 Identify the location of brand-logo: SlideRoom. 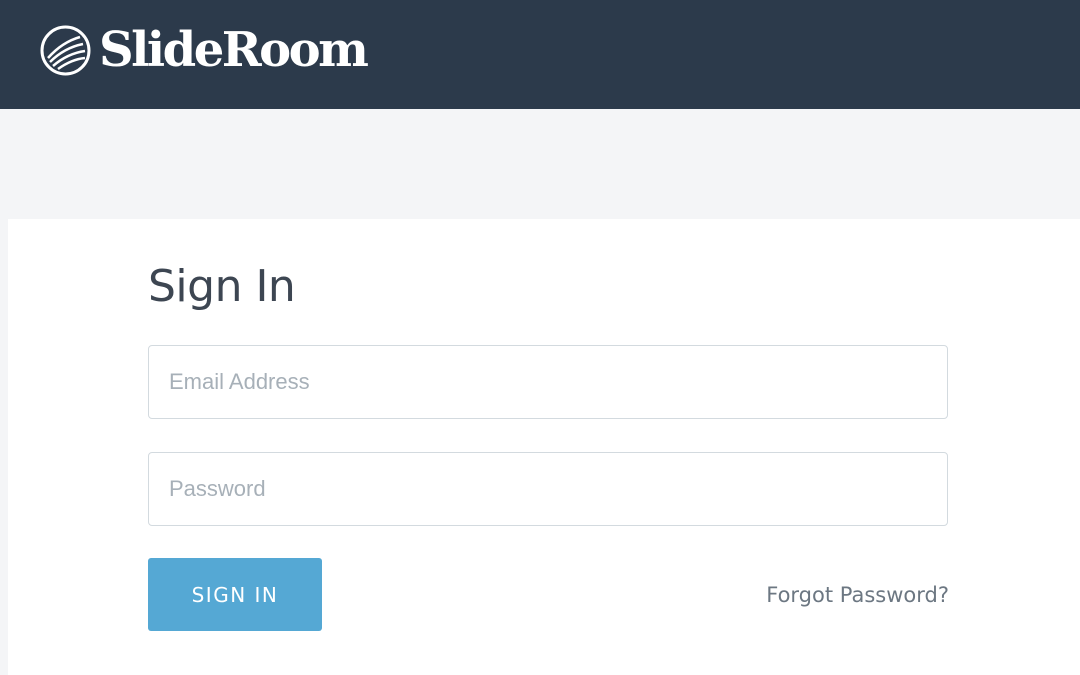
(204, 50).